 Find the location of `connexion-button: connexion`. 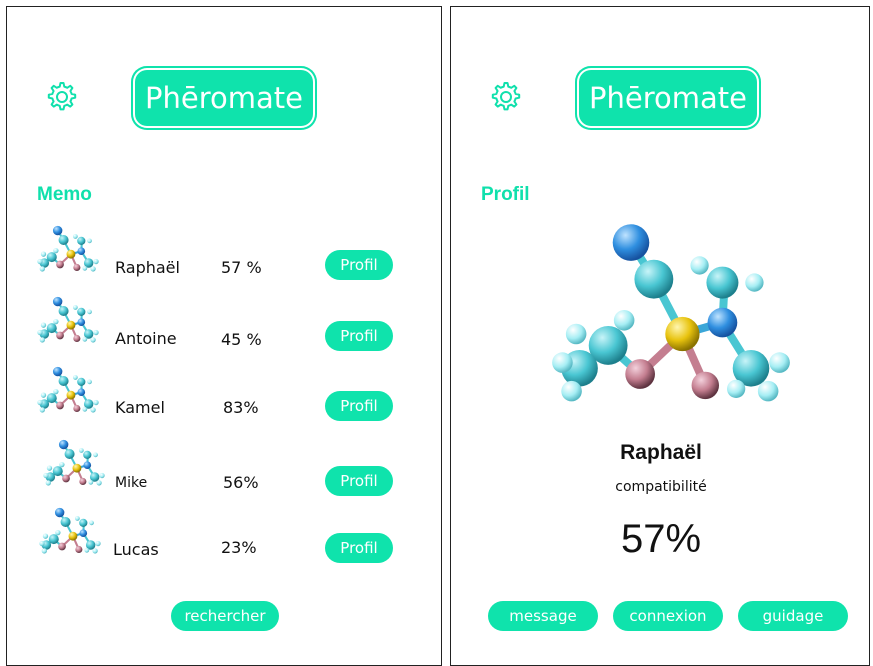

connexion-button: connexion is located at coordinates (668, 616).